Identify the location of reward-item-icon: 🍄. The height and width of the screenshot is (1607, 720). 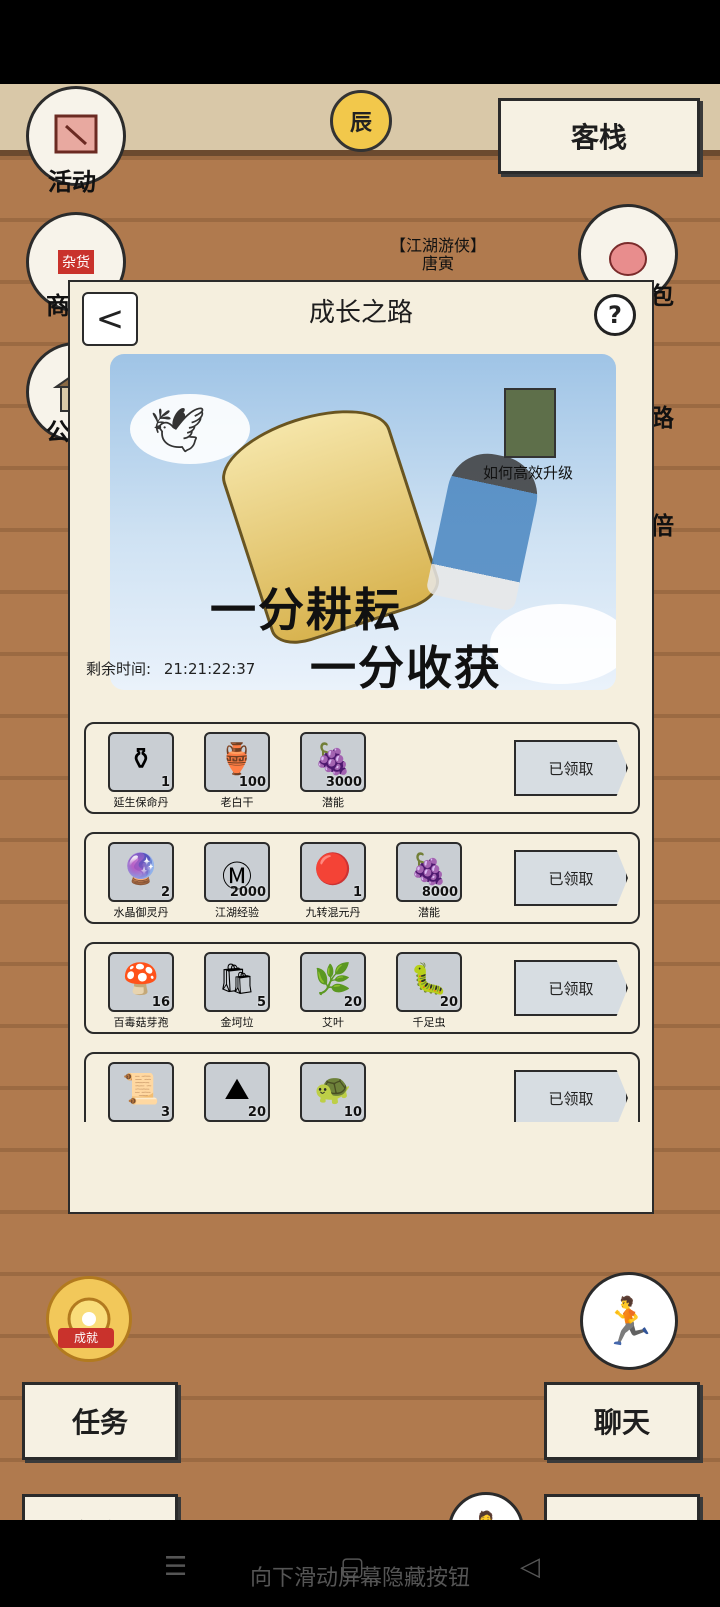
(141, 979).